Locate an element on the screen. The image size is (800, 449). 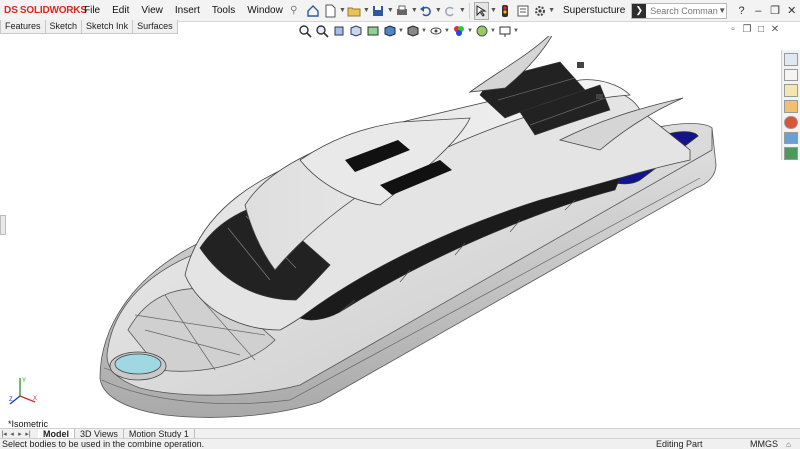
file-explorer-icon is located at coordinates (791, 91).